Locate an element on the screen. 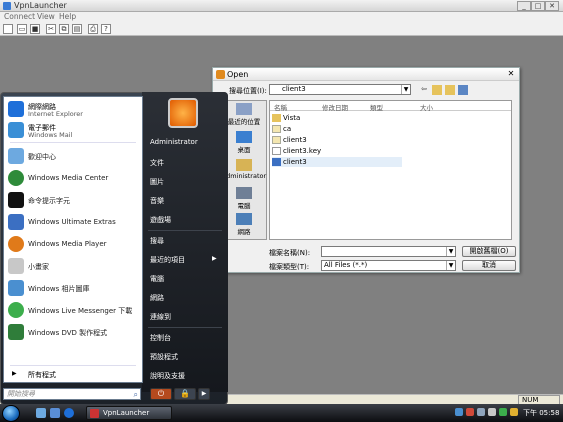  user-avatar is located at coordinates (183, 113).